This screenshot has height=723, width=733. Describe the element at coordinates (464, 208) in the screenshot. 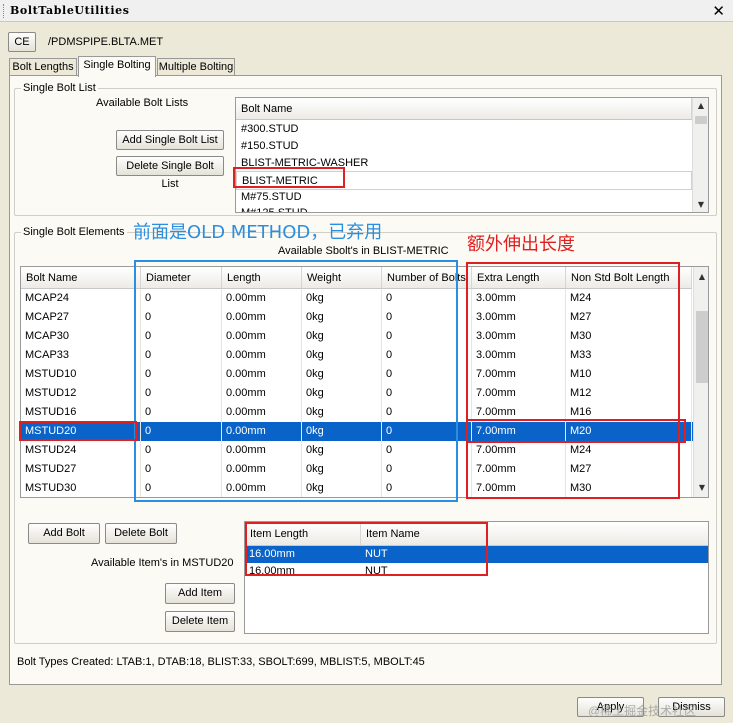

I see `list-item: M#125.STUD` at that location.